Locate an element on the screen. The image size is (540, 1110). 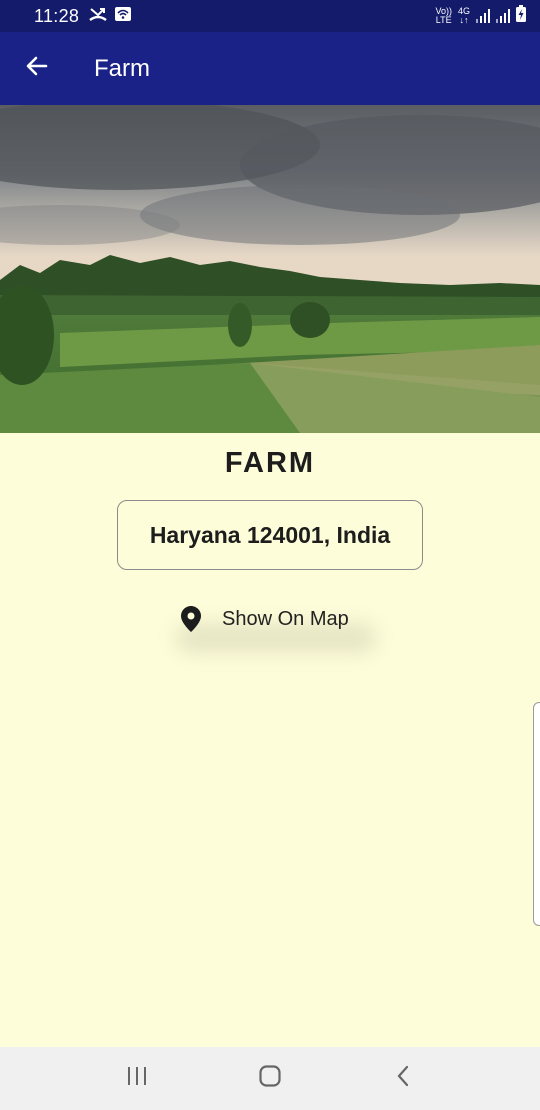
back-nav-button is located at coordinates (403, 1079).